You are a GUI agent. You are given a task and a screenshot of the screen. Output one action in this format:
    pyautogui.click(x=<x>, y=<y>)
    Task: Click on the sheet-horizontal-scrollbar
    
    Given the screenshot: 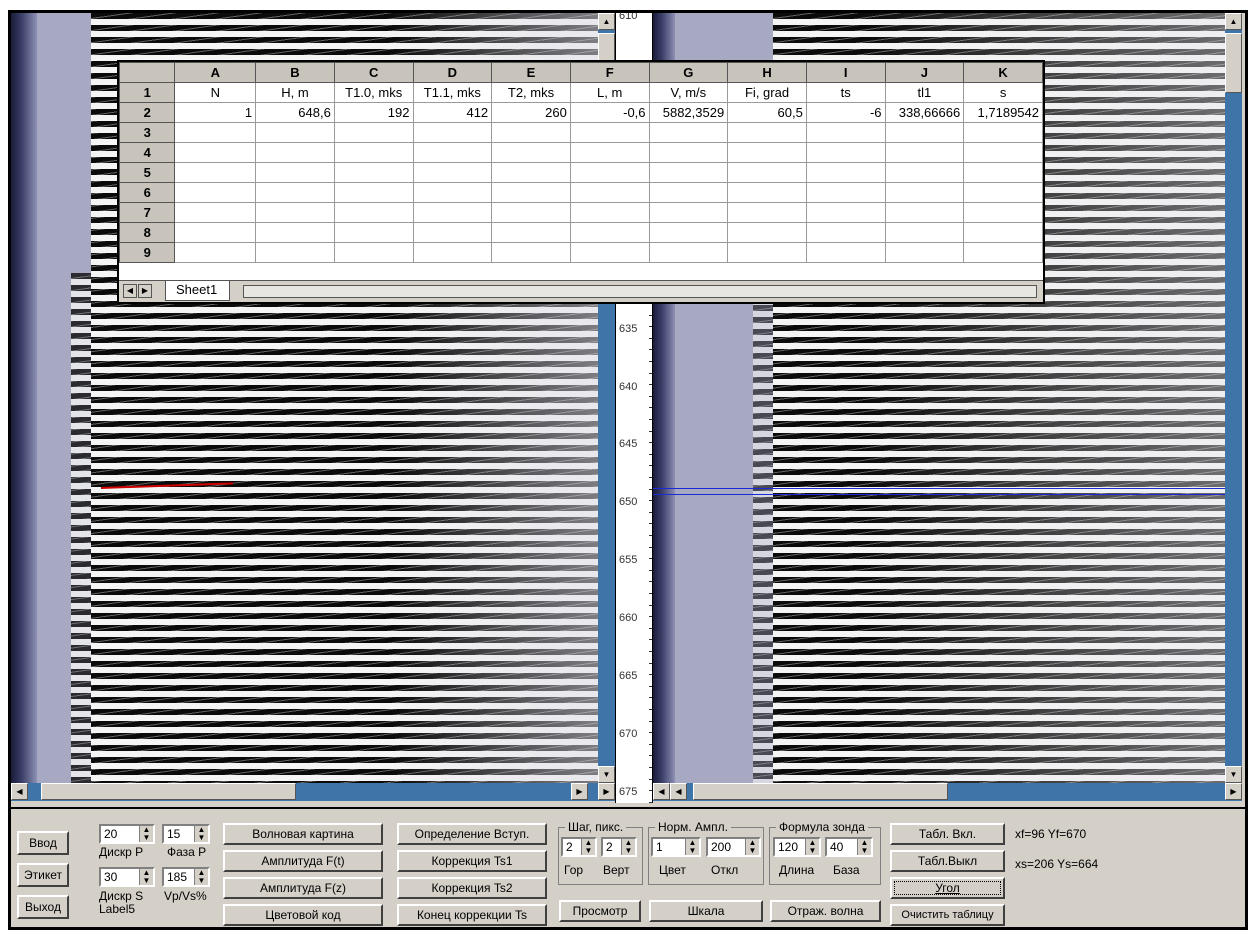 What is the action you would take?
    pyautogui.click(x=640, y=291)
    